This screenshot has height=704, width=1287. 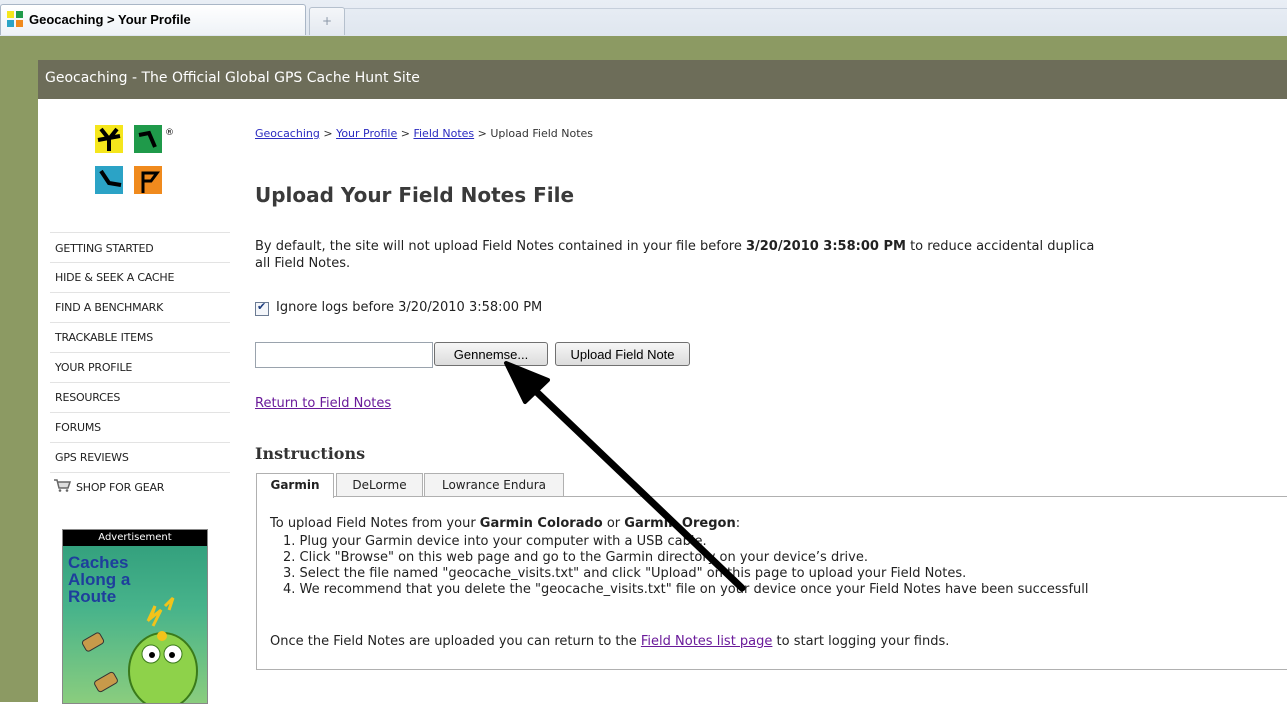 What do you see at coordinates (169, 133) in the screenshot?
I see `registered-mark: ®` at bounding box center [169, 133].